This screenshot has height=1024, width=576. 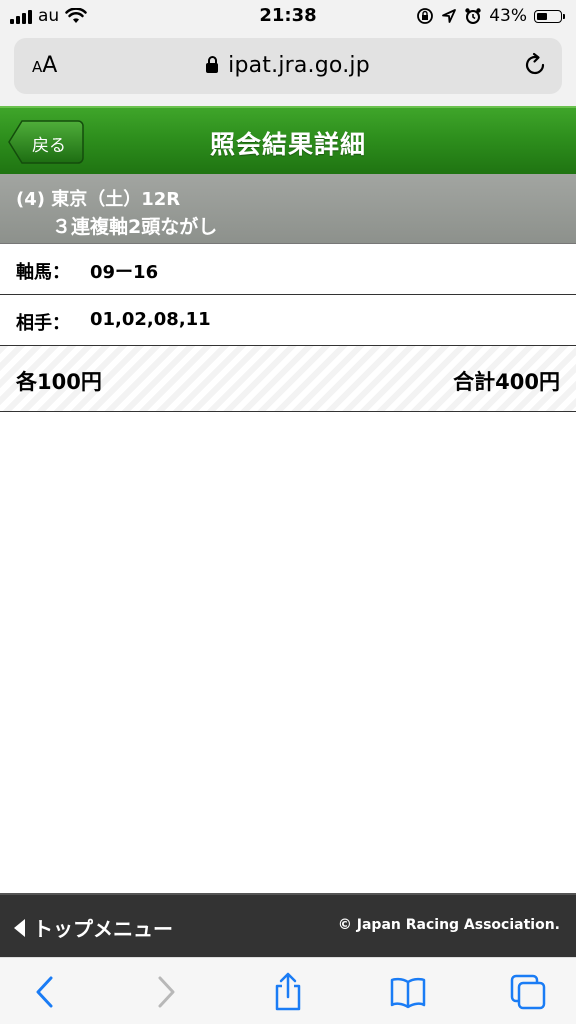 I want to click on copyright-text: © Japan Racing Association., so click(x=448, y=925).